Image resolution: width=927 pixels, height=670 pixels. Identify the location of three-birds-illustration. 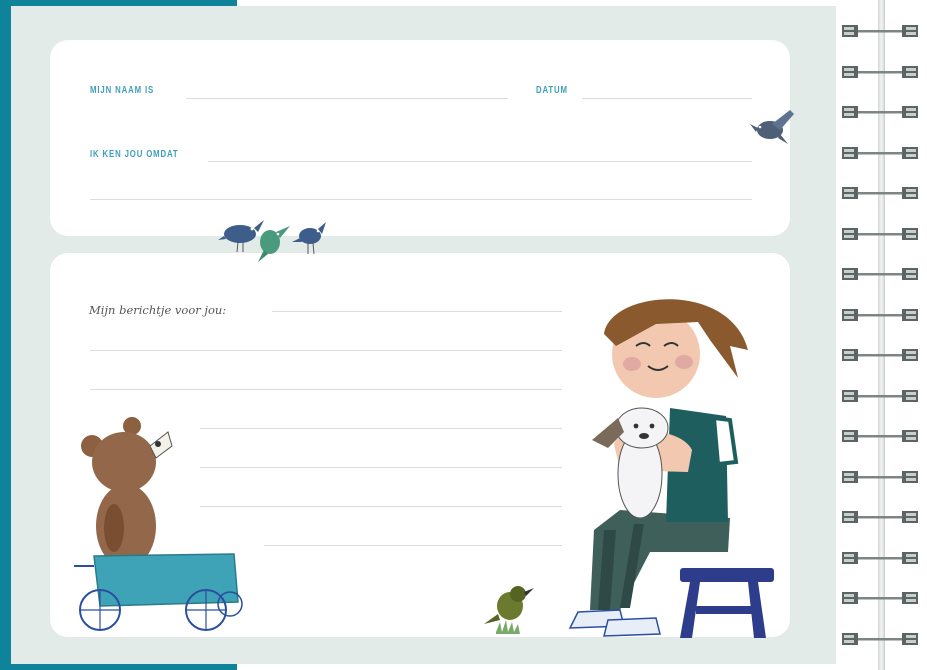
(272, 241).